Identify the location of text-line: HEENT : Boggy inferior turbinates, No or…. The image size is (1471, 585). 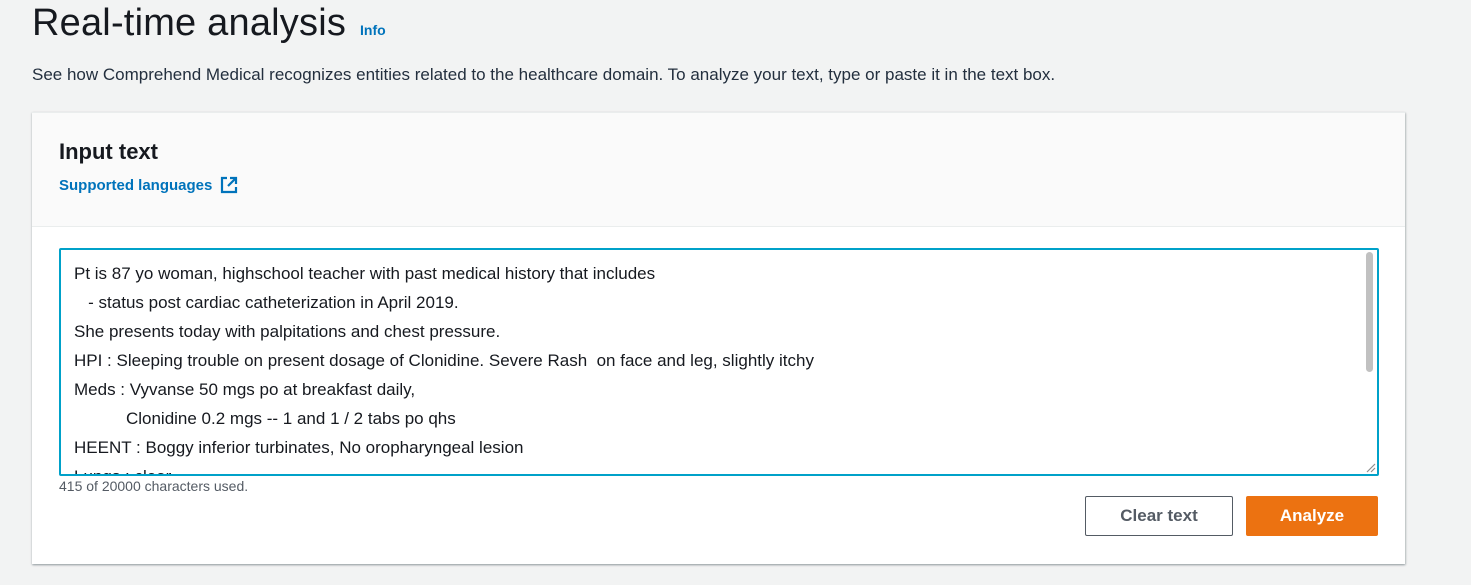
(299, 447).